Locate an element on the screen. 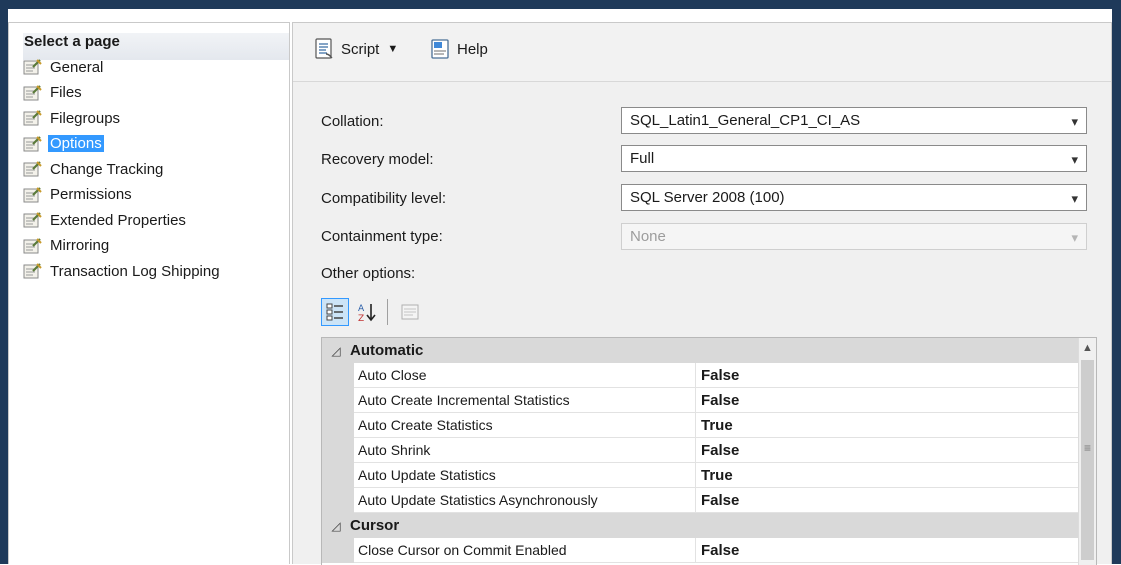 The height and width of the screenshot is (565, 1121). page-item-label: Permissions is located at coordinates (91, 194).